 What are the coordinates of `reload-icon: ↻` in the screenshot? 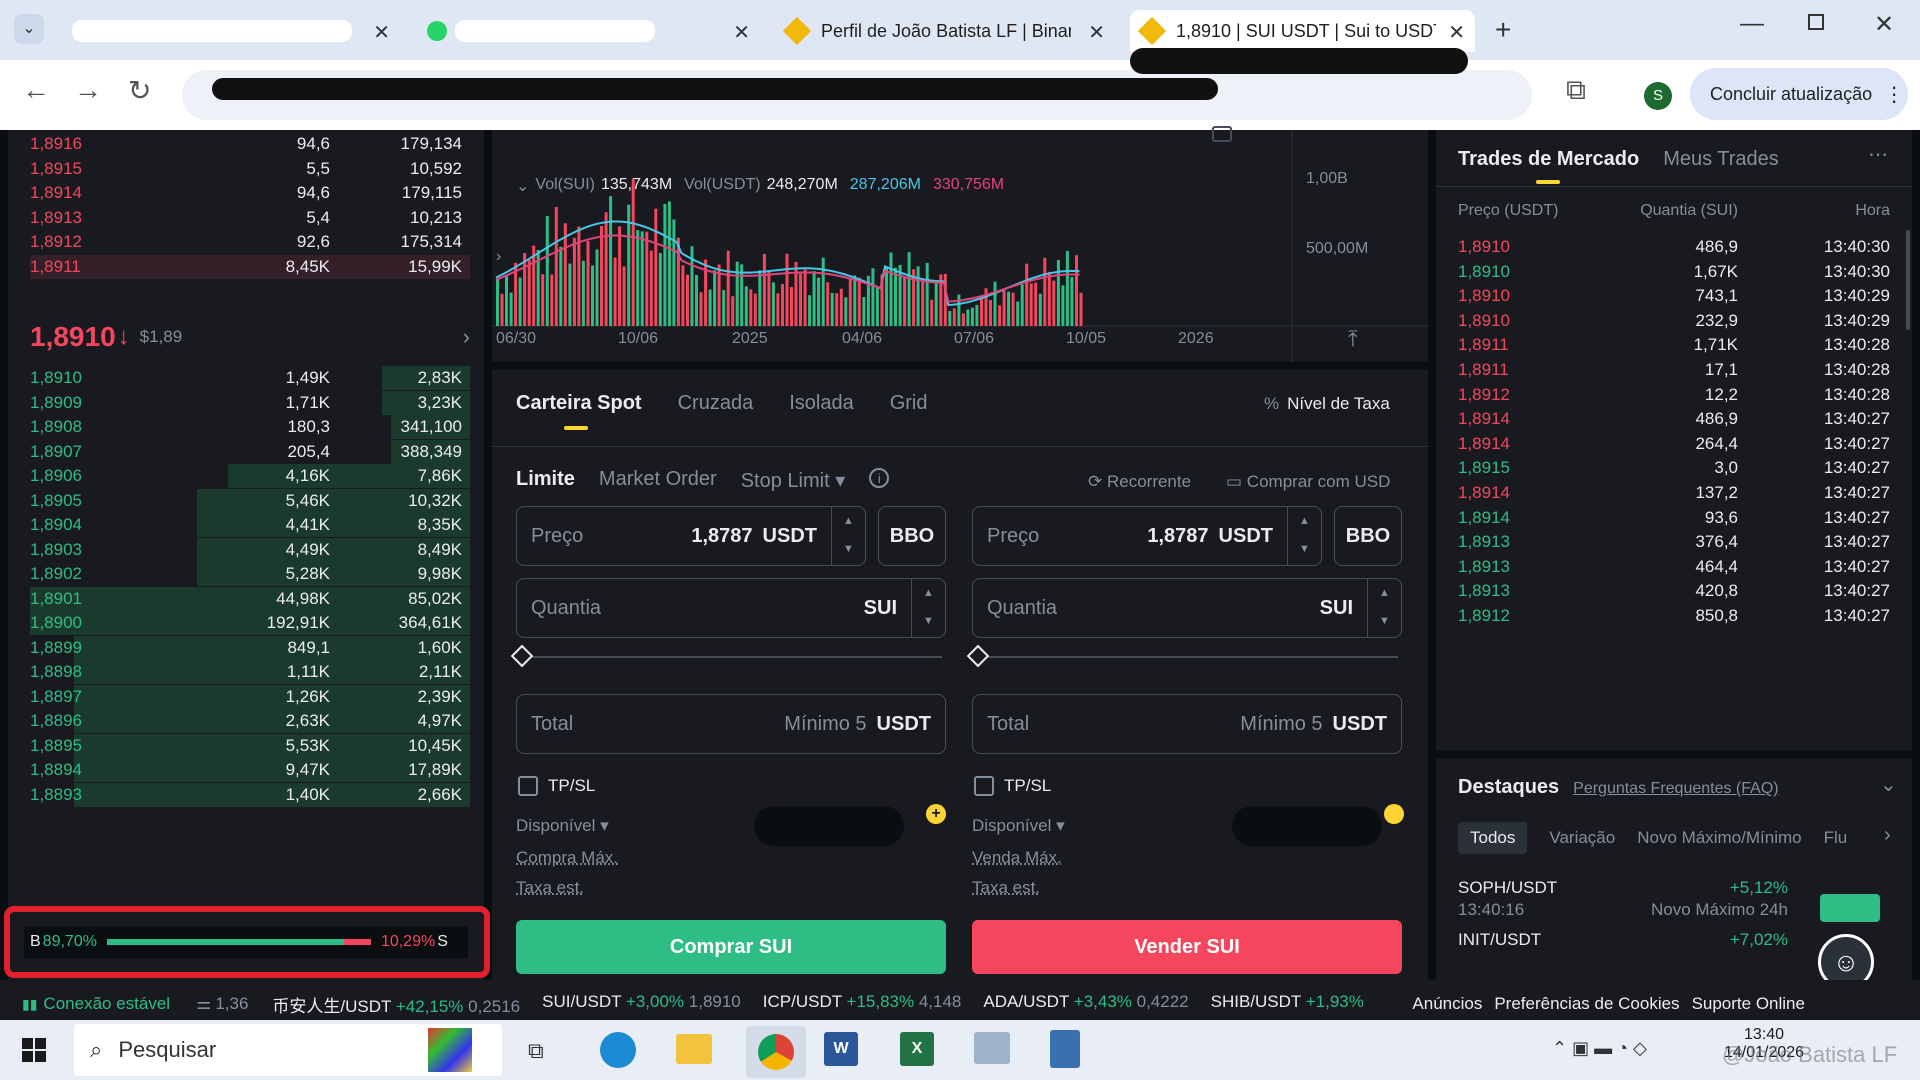 It's located at (139, 90).